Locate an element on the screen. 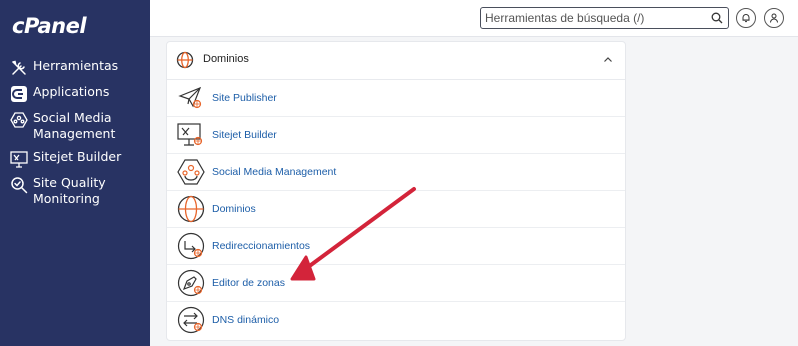 This screenshot has width=798, height=346. list-item-social-media-management: Social Media Management is located at coordinates (396, 172).